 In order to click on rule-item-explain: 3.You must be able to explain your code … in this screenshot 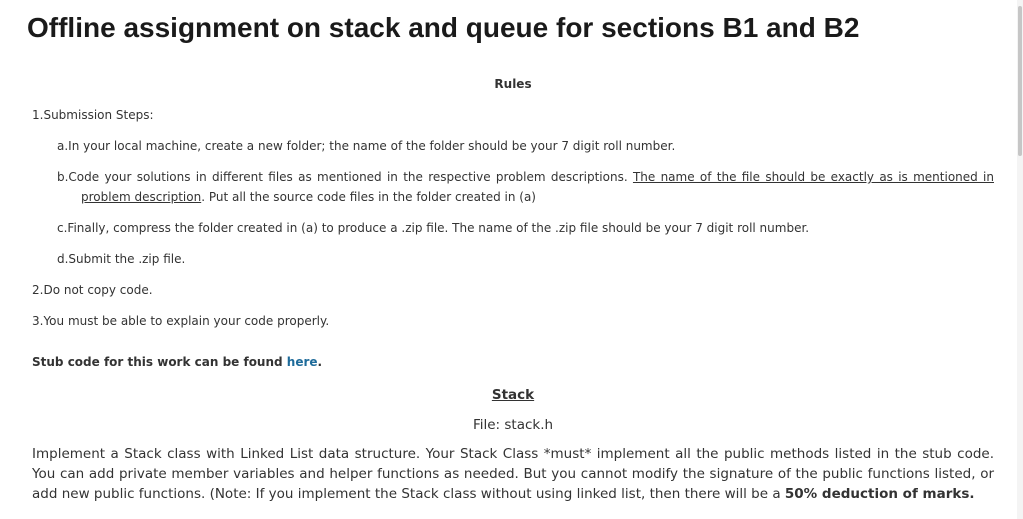, I will do `click(181, 321)`.